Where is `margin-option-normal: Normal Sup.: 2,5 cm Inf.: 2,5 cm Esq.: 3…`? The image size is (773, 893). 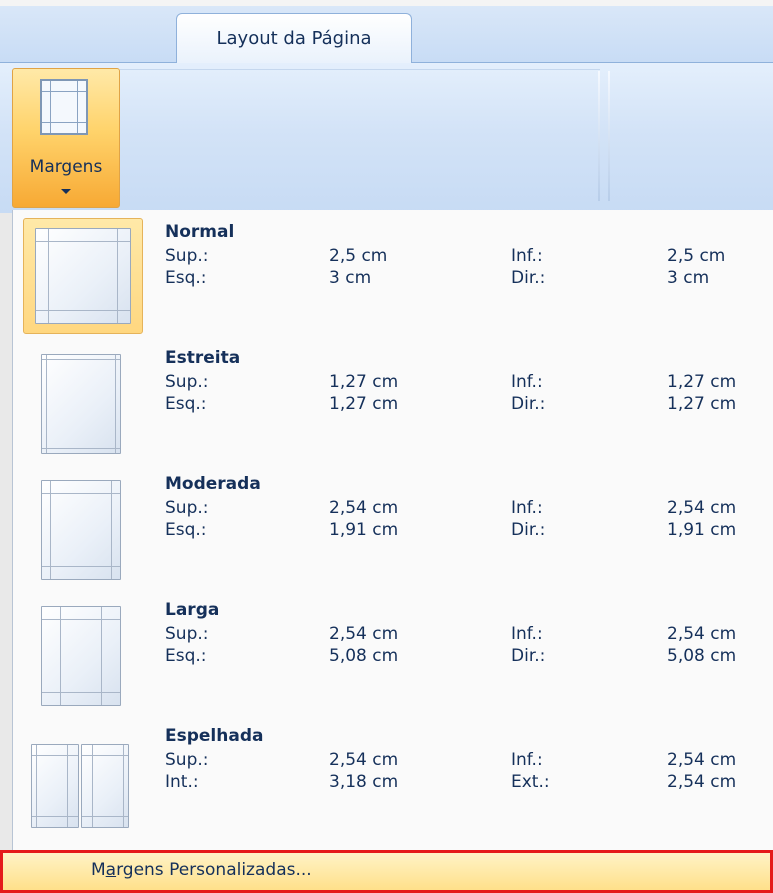
margin-option-normal: Normal Sup.: 2,5 cm Inf.: 2,5 cm Esq.: 3… is located at coordinates (393, 273).